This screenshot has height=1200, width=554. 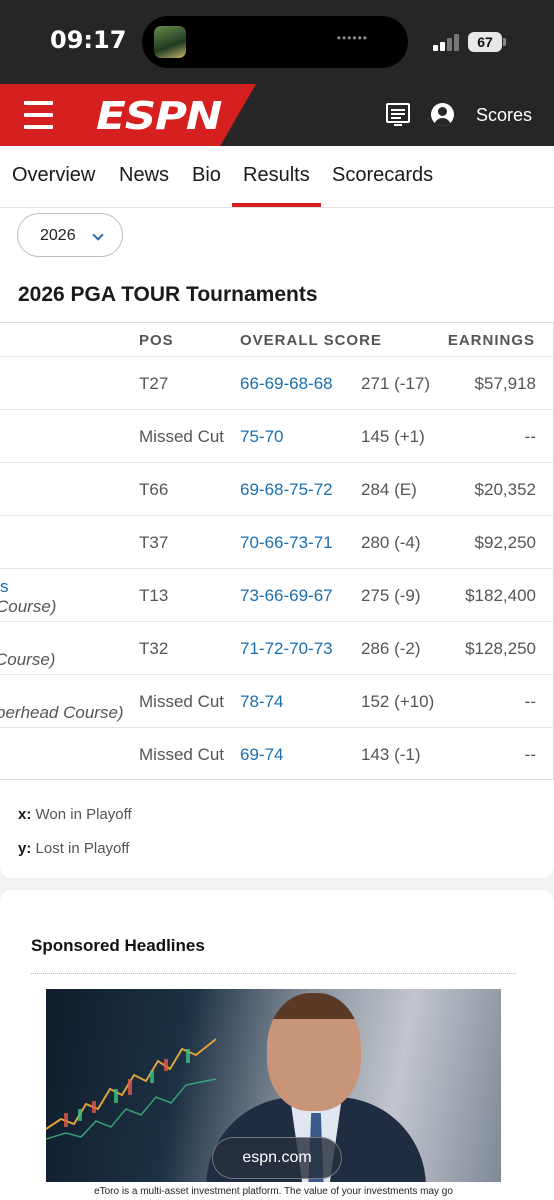 I want to click on rounds-link: 66-69-68-68, so click(x=286, y=384).